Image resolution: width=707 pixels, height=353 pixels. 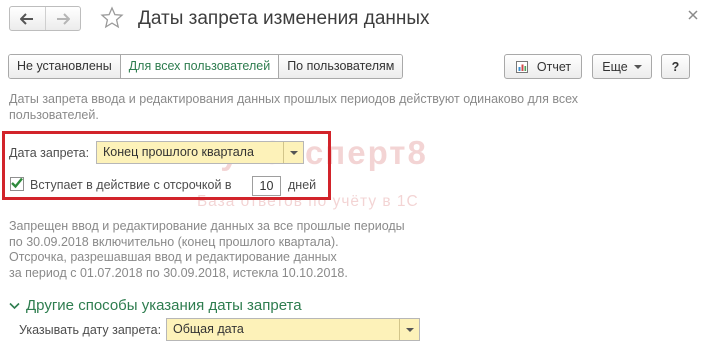 I want to click on history-nav, so click(x=45, y=18).